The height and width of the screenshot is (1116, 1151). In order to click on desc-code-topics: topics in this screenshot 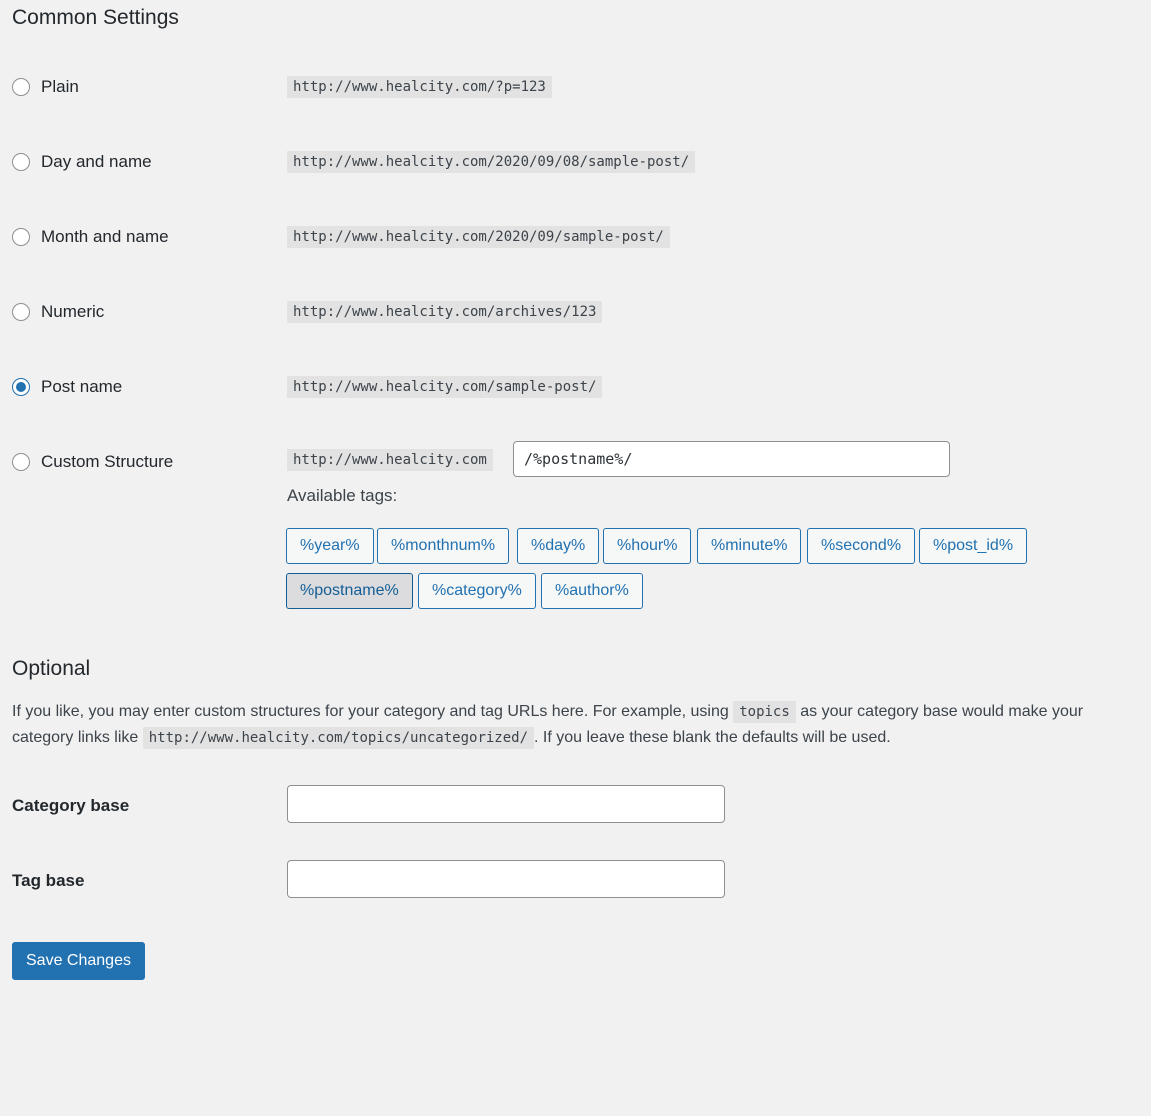, I will do `click(764, 712)`.